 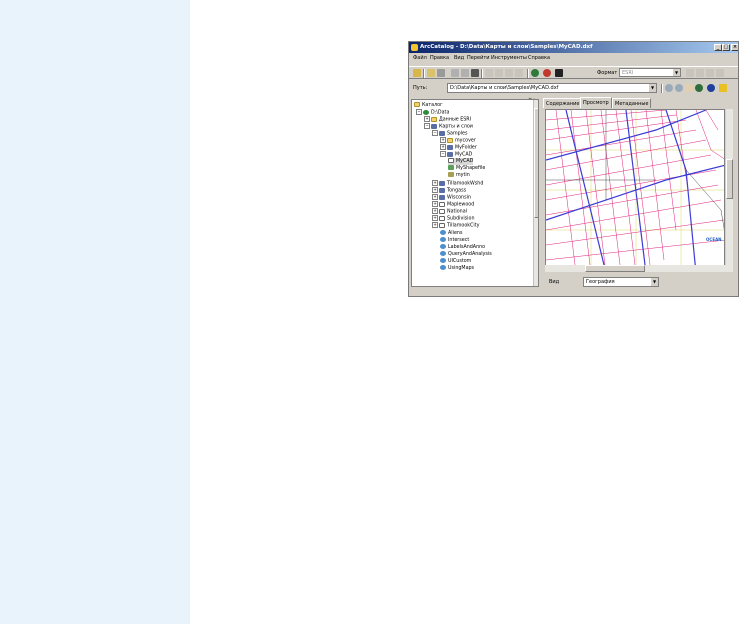 What do you see at coordinates (417, 73) in the screenshot?
I see `connect-folder-icon` at bounding box center [417, 73].